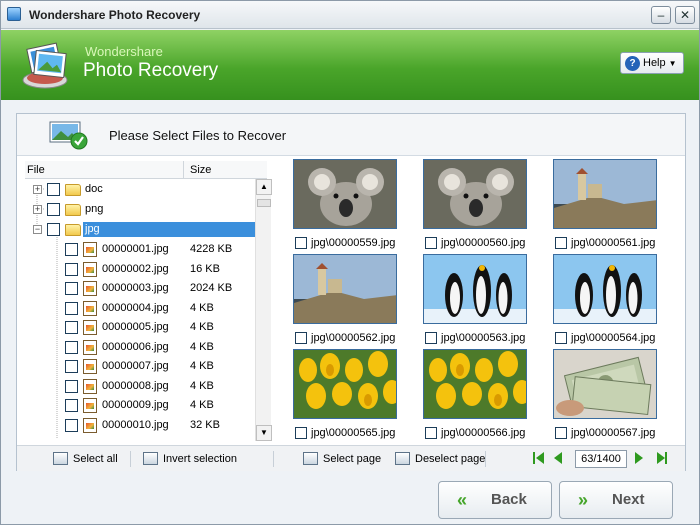  I want to click on thumbnail-item: jpg\00000565.jpg, so click(353, 396).